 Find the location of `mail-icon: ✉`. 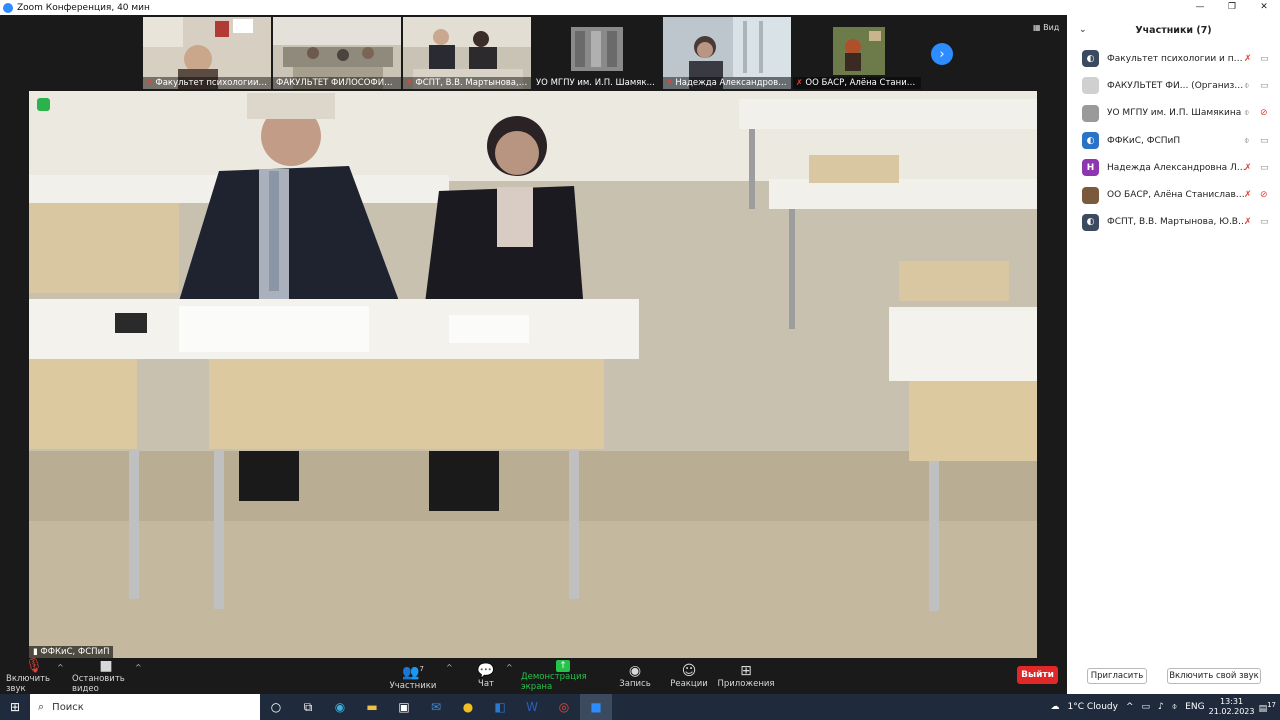

mail-icon: ✉ is located at coordinates (436, 707).